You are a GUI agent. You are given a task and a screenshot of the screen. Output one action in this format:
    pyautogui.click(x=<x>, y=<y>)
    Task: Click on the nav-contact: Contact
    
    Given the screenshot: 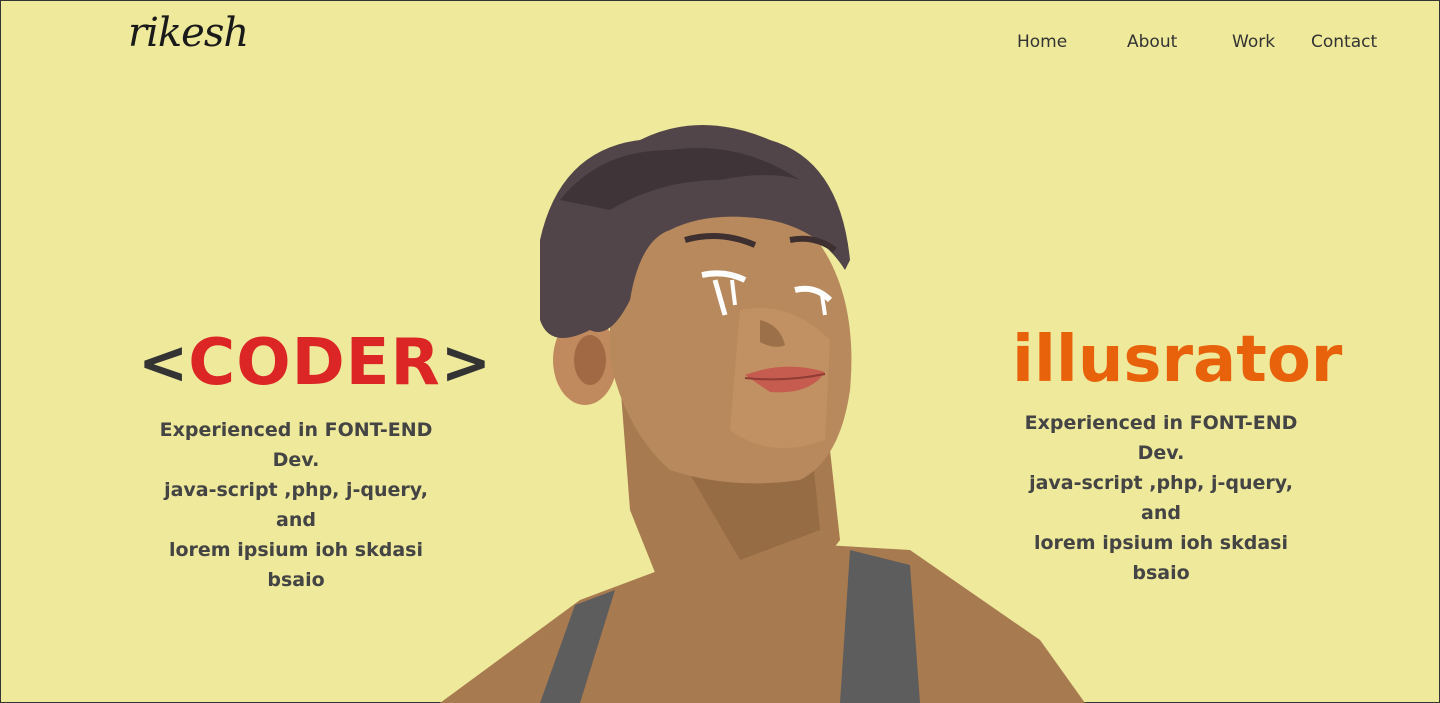 What is the action you would take?
    pyautogui.click(x=1344, y=42)
    